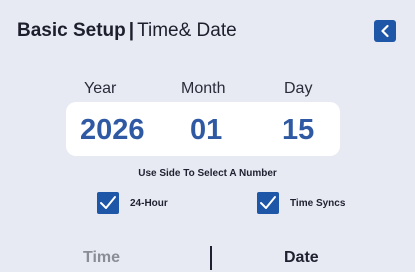 The image size is (415, 272). I want to click on date-value-box: 2026 01 15, so click(203, 129).